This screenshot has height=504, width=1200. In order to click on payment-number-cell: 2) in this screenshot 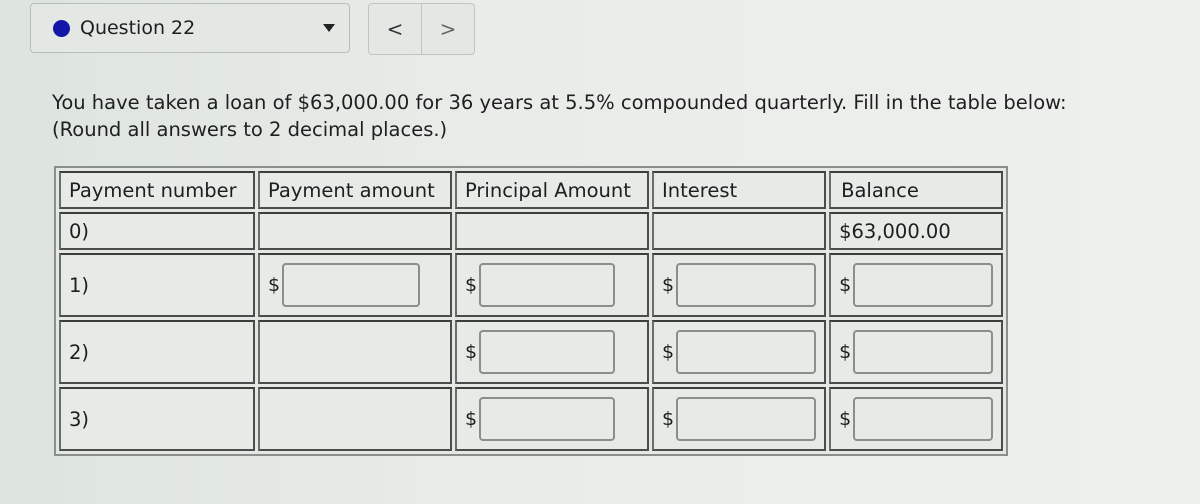, I will do `click(157, 352)`.